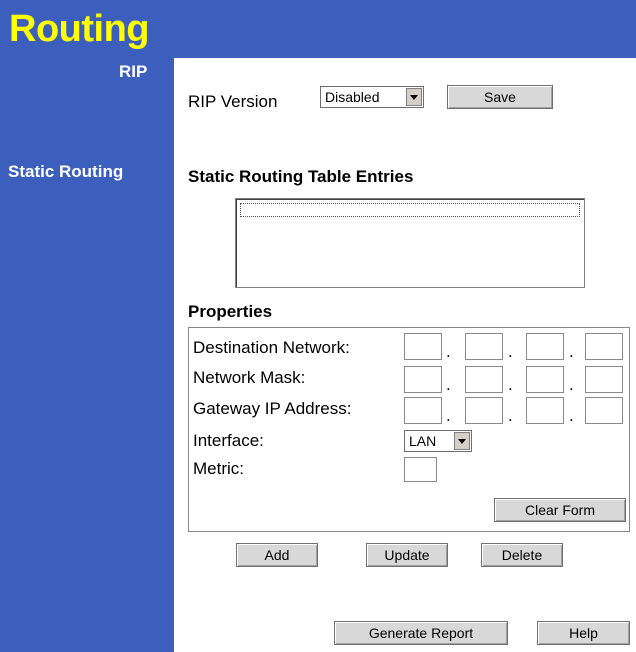  Describe the element at coordinates (66, 171) in the screenshot. I see `sidebar-label-static-routing: Static Routing` at that location.